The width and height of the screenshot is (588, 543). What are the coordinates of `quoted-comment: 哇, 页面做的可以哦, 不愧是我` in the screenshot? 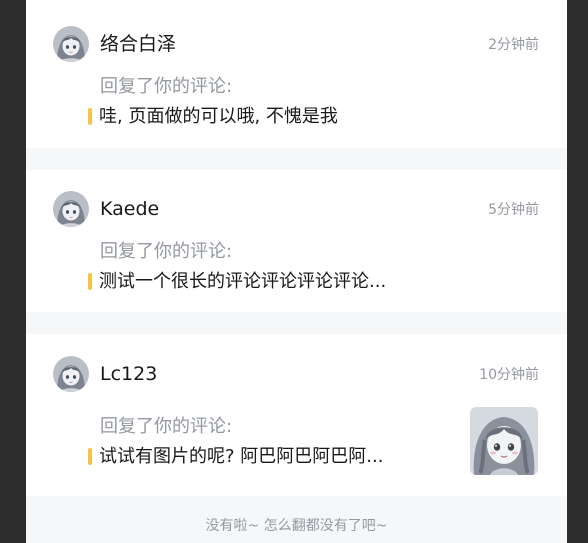 It's located at (268, 117).